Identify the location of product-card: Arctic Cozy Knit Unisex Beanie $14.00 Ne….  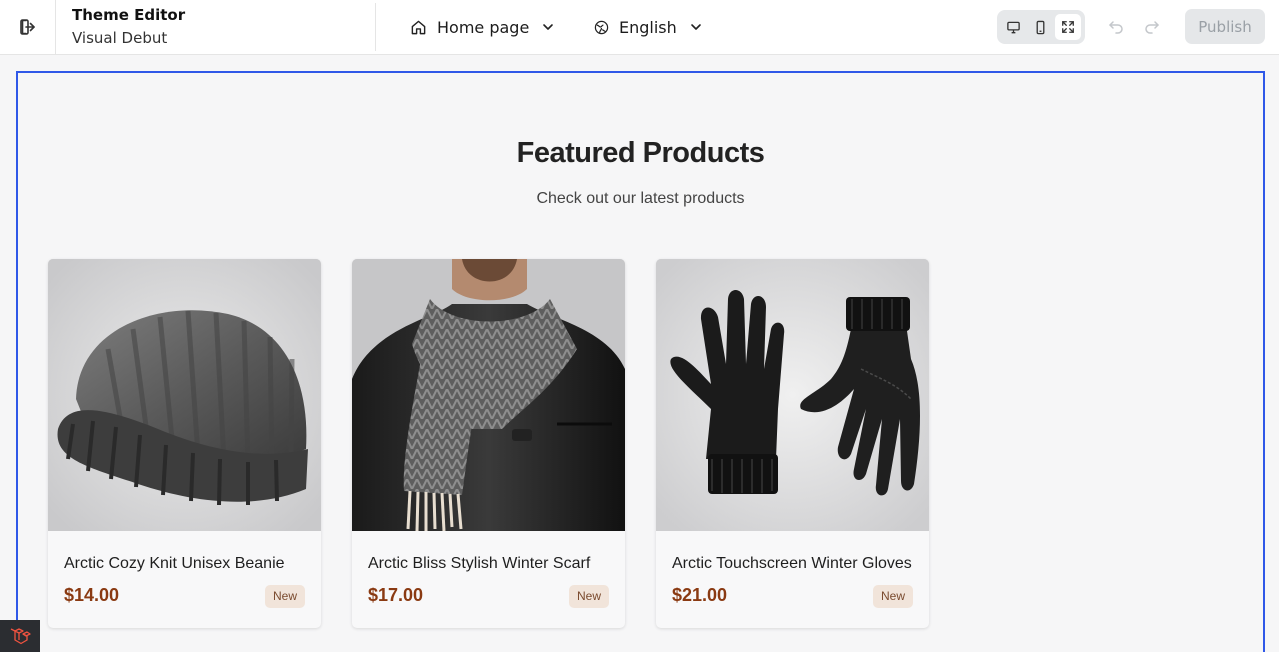
(184, 443).